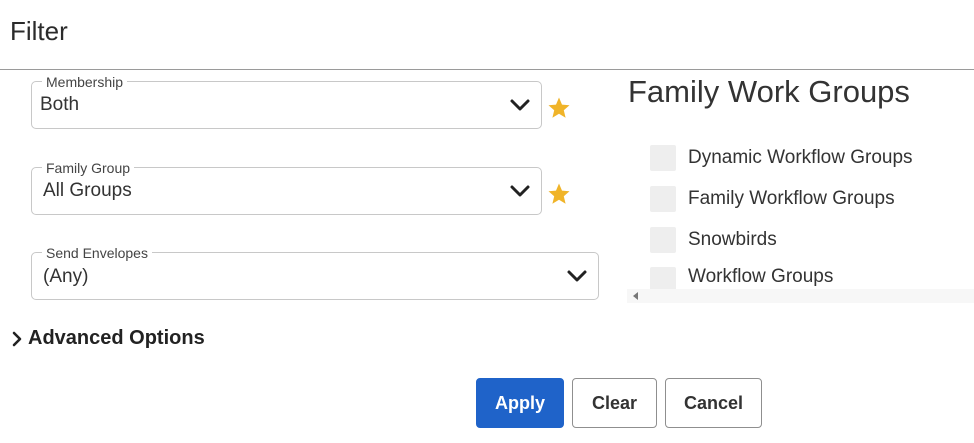 This screenshot has width=974, height=443. What do you see at coordinates (791, 198) in the screenshot?
I see `checkbox-label: Family Workflow Groups` at bounding box center [791, 198].